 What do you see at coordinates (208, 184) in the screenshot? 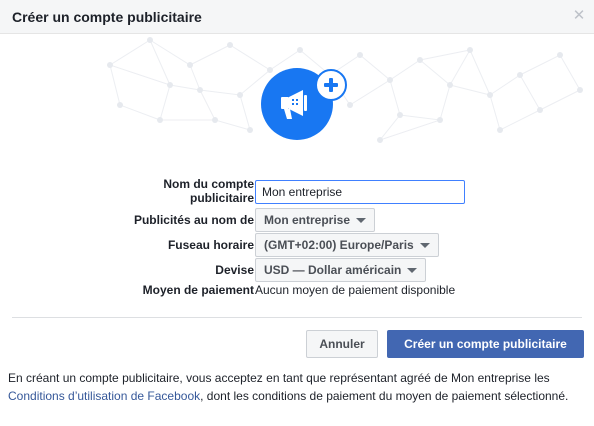
I see `account-name-label-line1: Nom du compte` at bounding box center [208, 184].